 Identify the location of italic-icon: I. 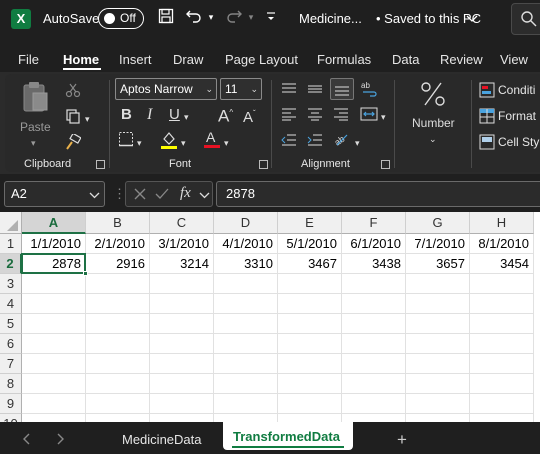
(149, 115).